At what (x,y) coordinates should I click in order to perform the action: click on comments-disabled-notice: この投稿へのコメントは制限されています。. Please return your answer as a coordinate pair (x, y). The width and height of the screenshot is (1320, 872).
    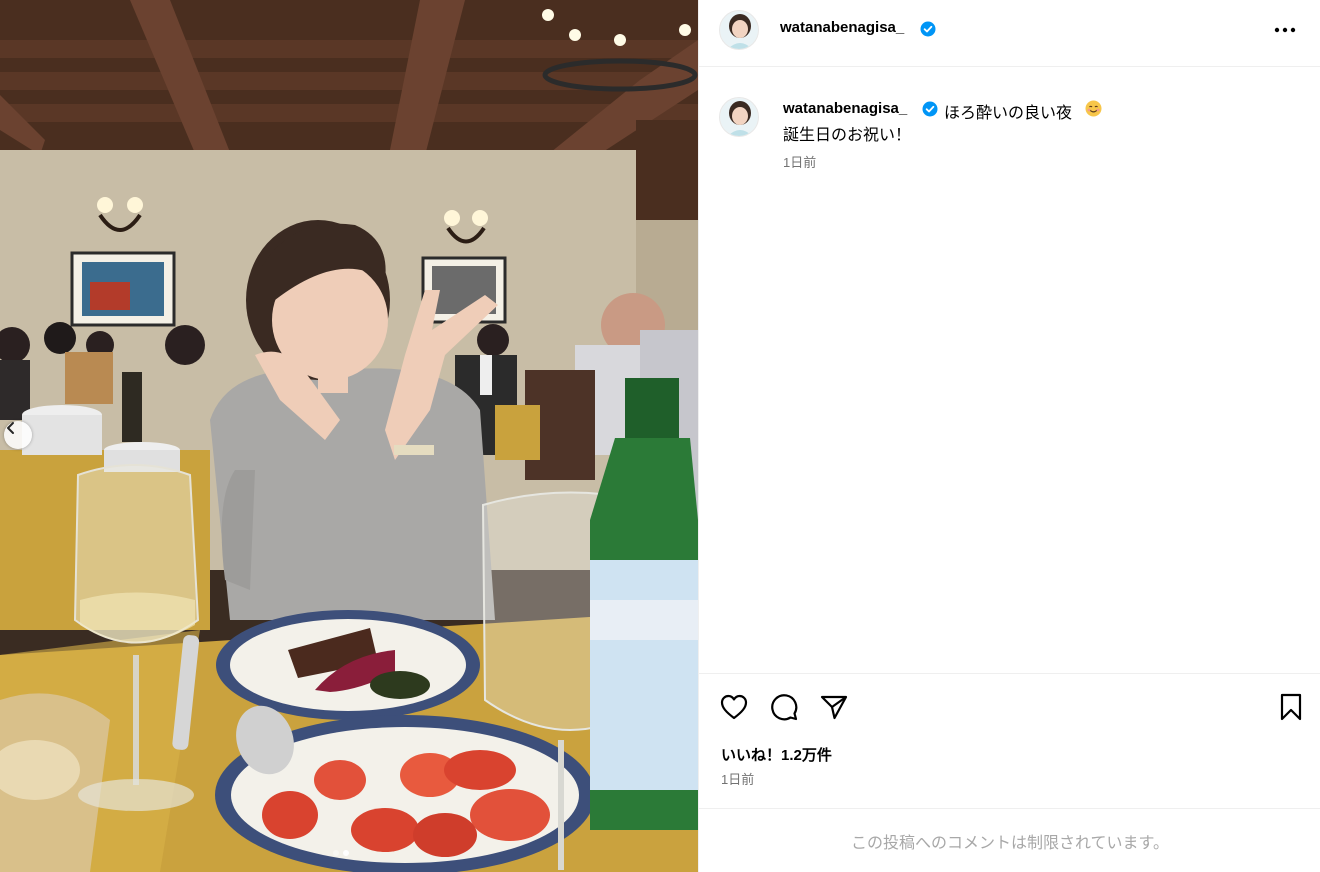
    Looking at the image, I should click on (1009, 840).